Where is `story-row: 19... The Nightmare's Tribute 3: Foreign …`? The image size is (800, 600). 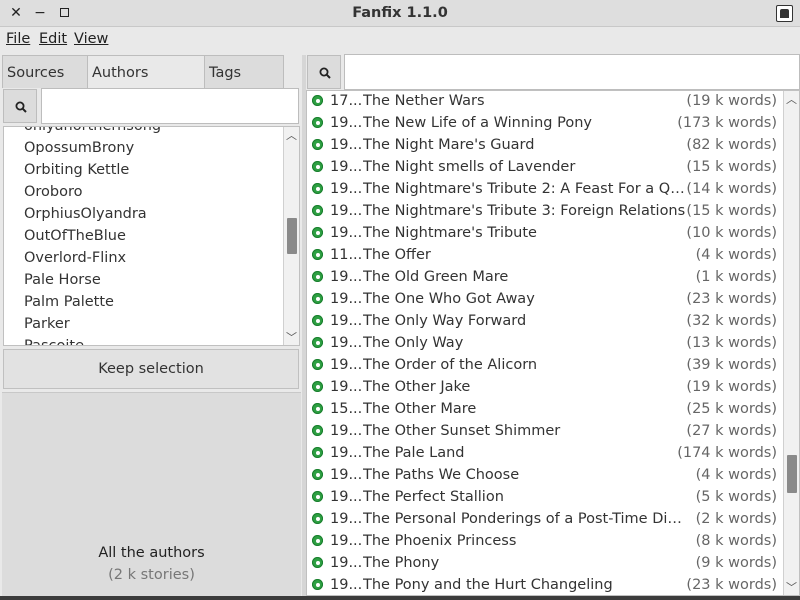 story-row: 19... The Nightmare's Tribute 3: Foreign … is located at coordinates (546, 211).